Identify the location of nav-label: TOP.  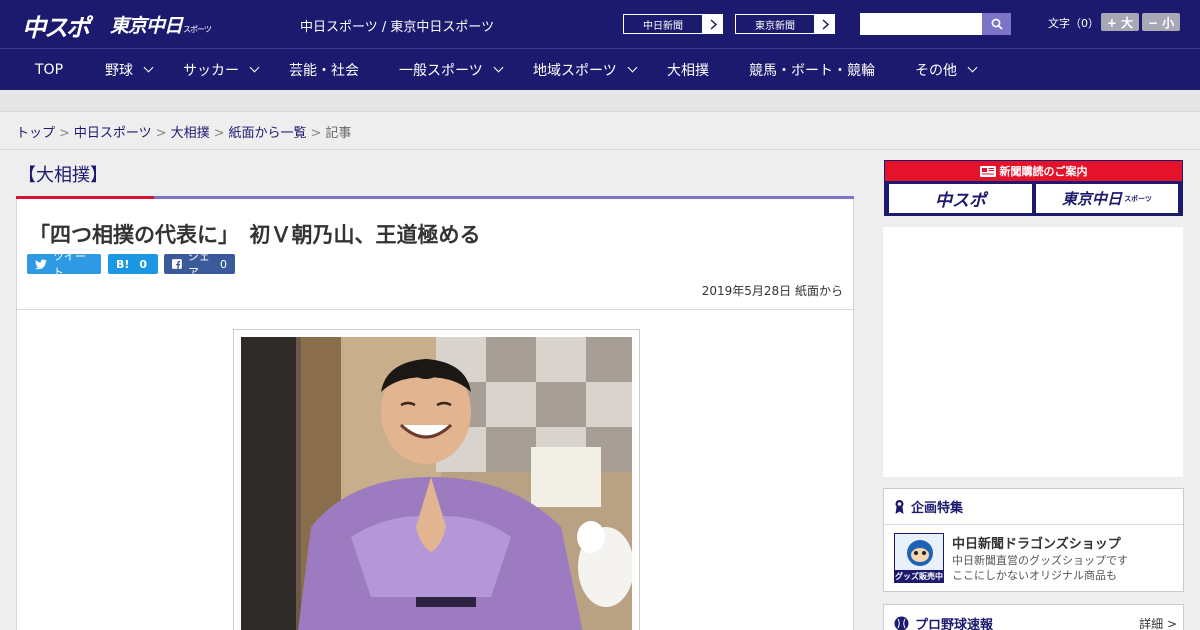
(49, 69).